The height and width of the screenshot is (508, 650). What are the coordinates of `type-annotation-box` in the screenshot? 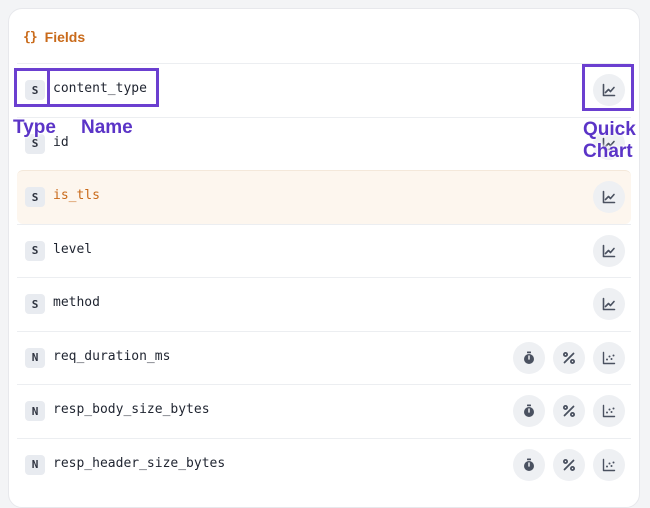 It's located at (32, 87).